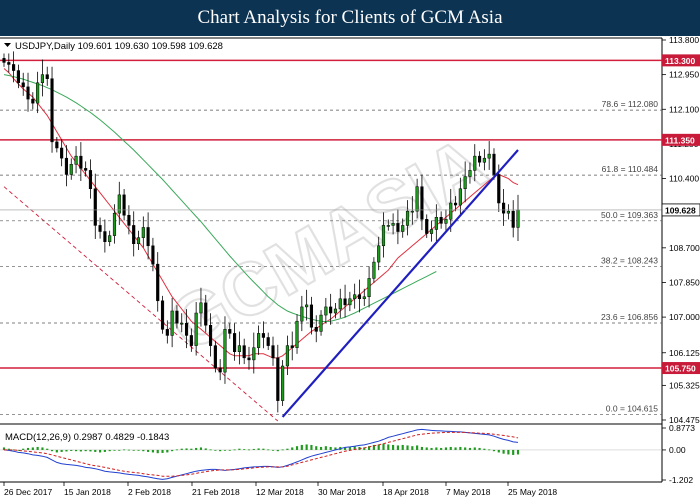 The image size is (700, 500). Describe the element at coordinates (680, 369) in the screenshot. I see `level-price-tag-label: 105.750` at that location.